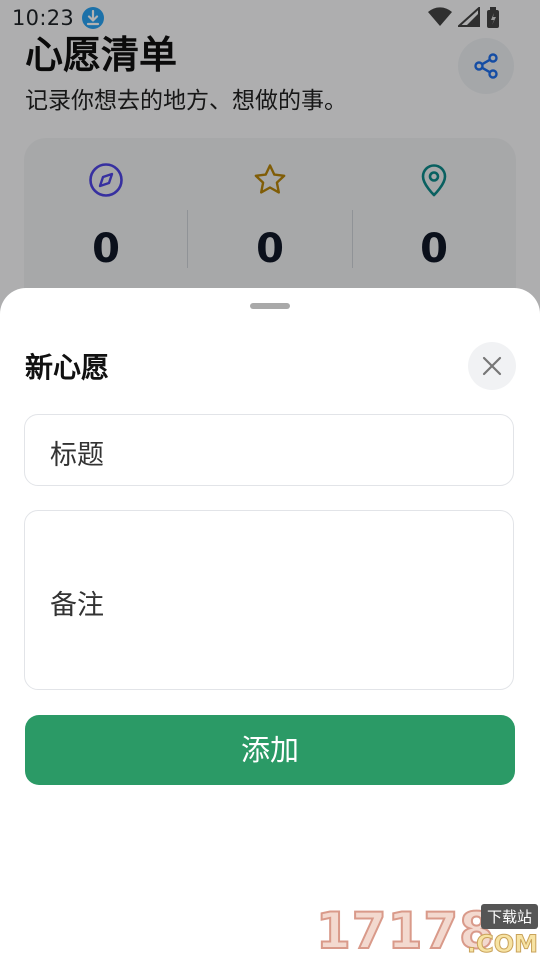 The height and width of the screenshot is (960, 540). I want to click on site-watermark: 17178 下载站 .COM, so click(427, 930).